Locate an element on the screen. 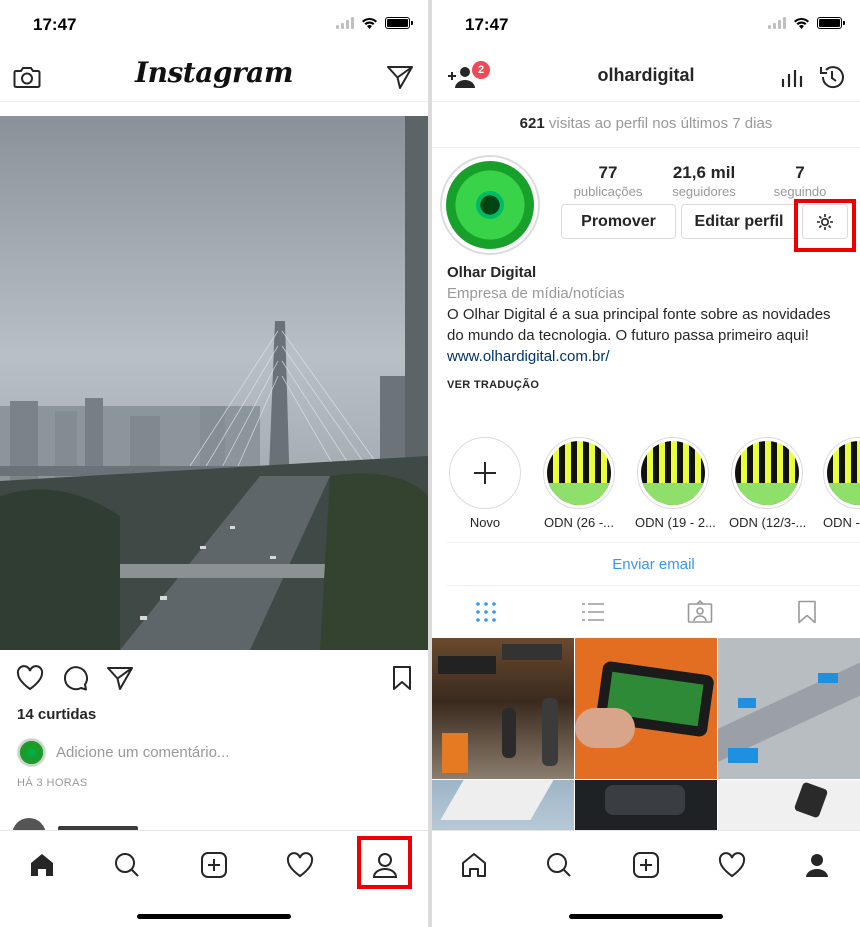 Image resolution: width=860 pixels, height=927 pixels. plus-icon is located at coordinates (485, 473).